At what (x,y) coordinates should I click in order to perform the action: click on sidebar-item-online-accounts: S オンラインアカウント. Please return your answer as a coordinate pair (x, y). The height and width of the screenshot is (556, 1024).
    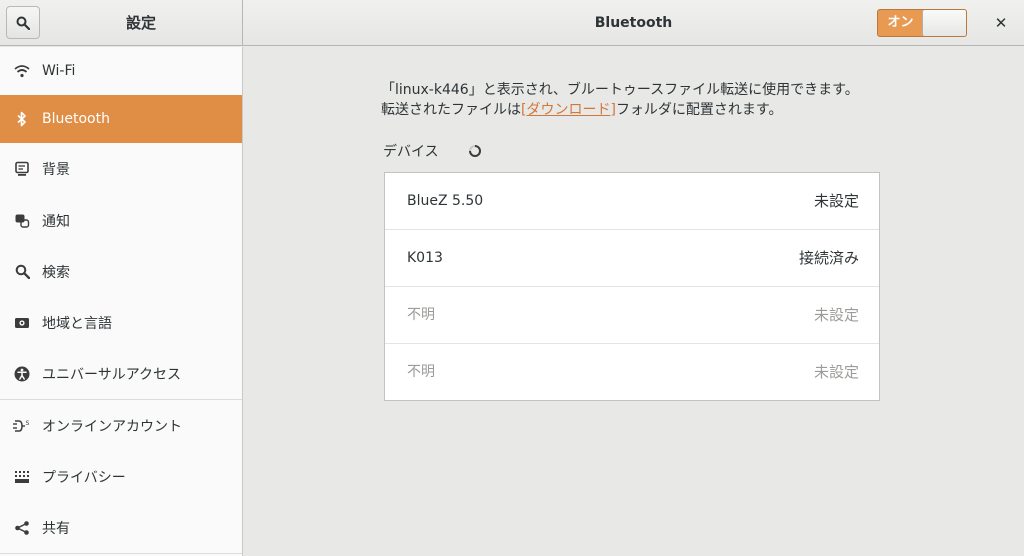
    Looking at the image, I should click on (121, 425).